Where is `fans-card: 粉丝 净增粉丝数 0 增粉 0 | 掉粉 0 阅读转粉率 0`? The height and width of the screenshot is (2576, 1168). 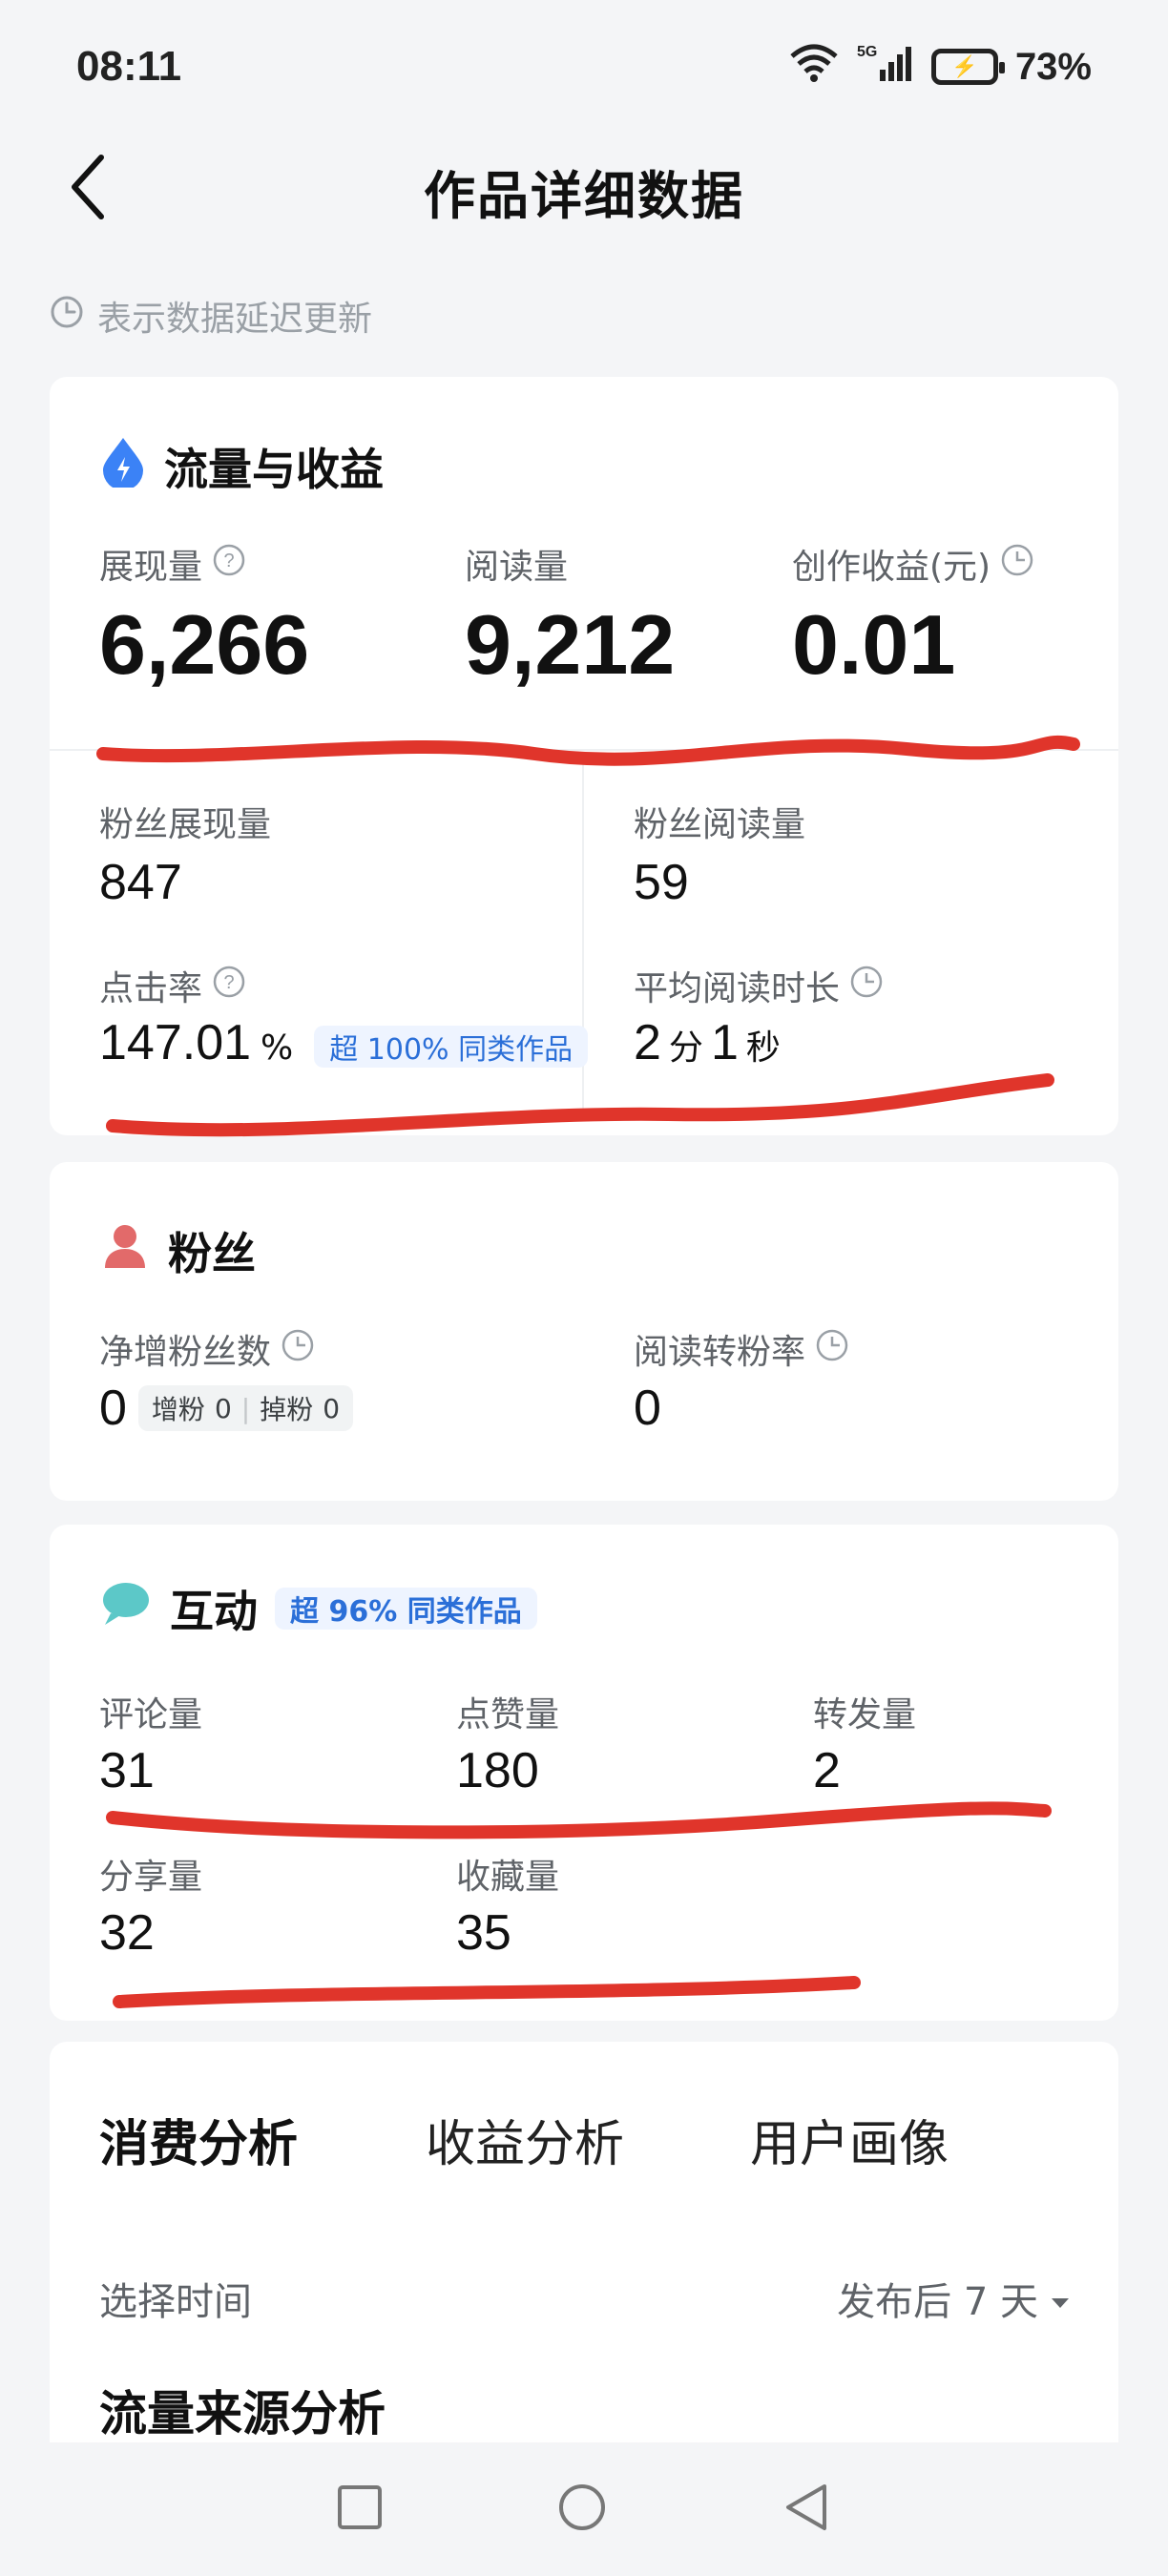
fans-card: 粉丝 净增粉丝数 0 增粉 0 | 掉粉 0 阅读转粉率 0 is located at coordinates (584, 1331).